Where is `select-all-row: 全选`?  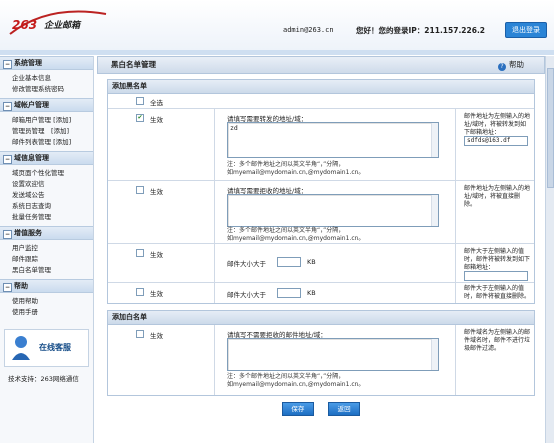
select-all-row: 全选 is located at coordinates (321, 101).